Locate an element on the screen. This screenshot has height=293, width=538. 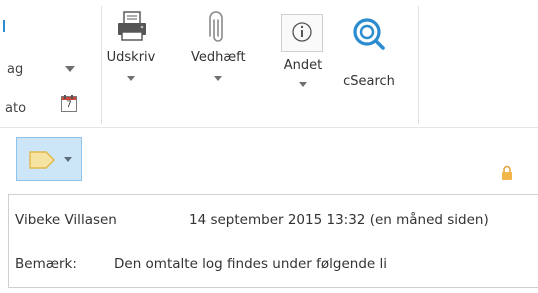
sender-name: Vibeke Villasen is located at coordinates (66, 220).